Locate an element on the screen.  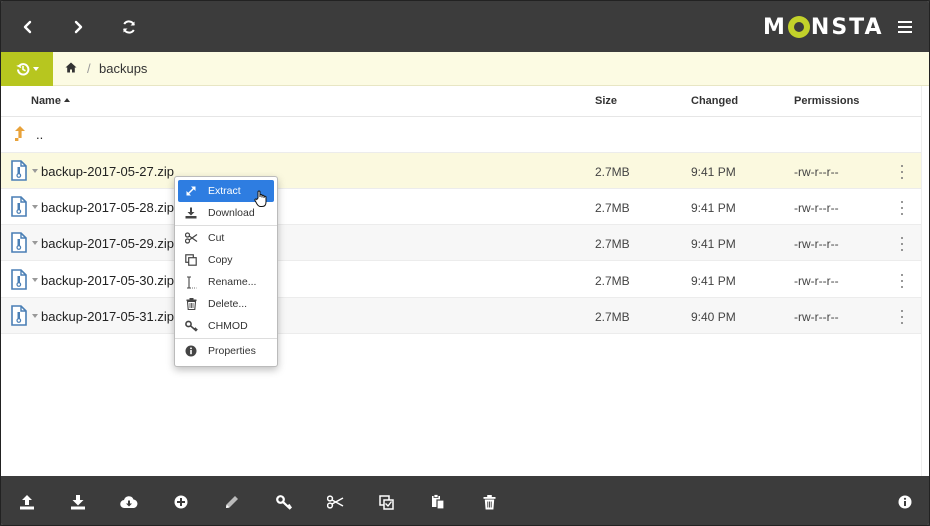
column-header-name-label: Name is located at coordinates (46, 101).